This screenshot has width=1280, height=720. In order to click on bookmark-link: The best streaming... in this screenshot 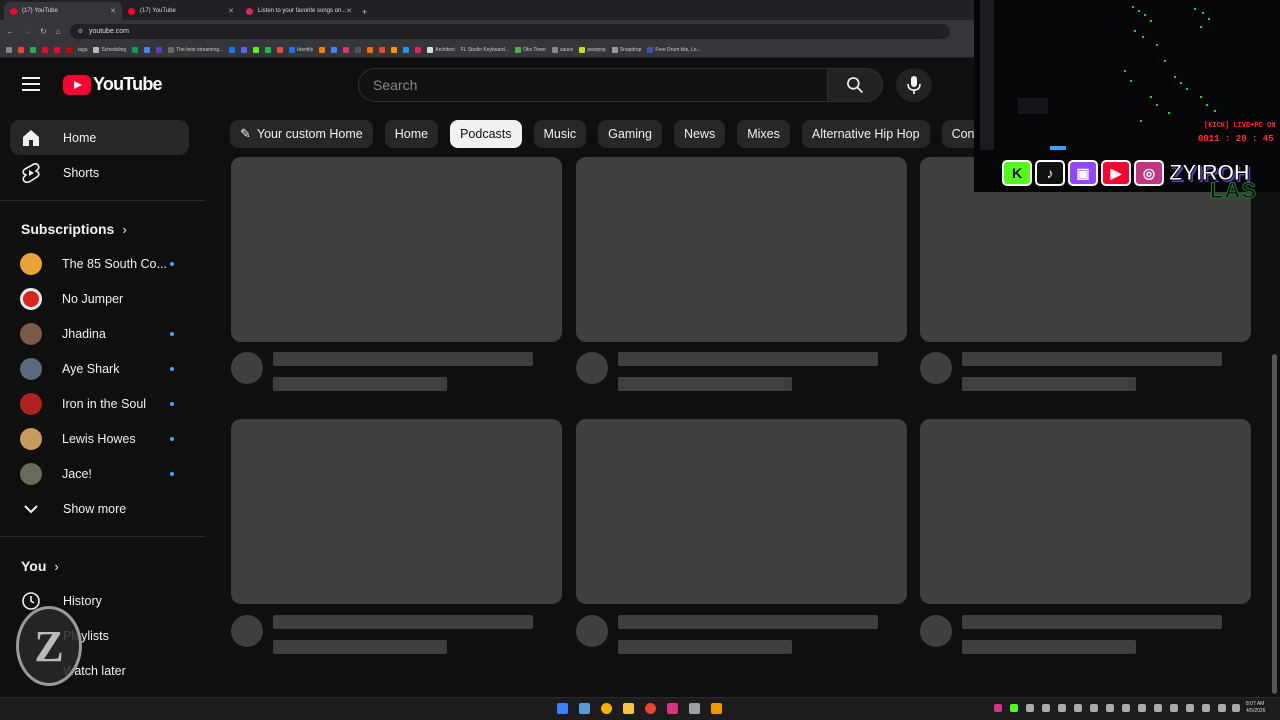, I will do `click(195, 49)`.